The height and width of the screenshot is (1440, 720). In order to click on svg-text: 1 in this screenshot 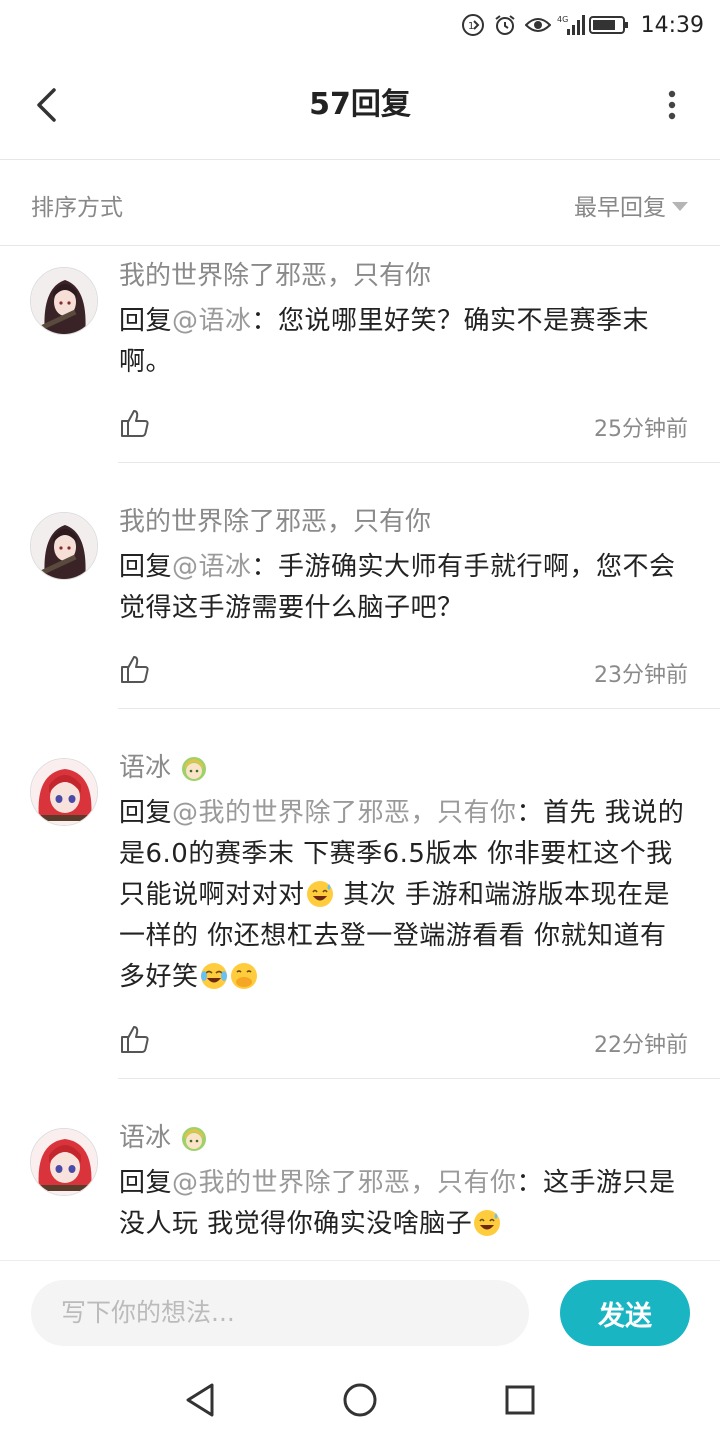, I will do `click(471, 26)`.